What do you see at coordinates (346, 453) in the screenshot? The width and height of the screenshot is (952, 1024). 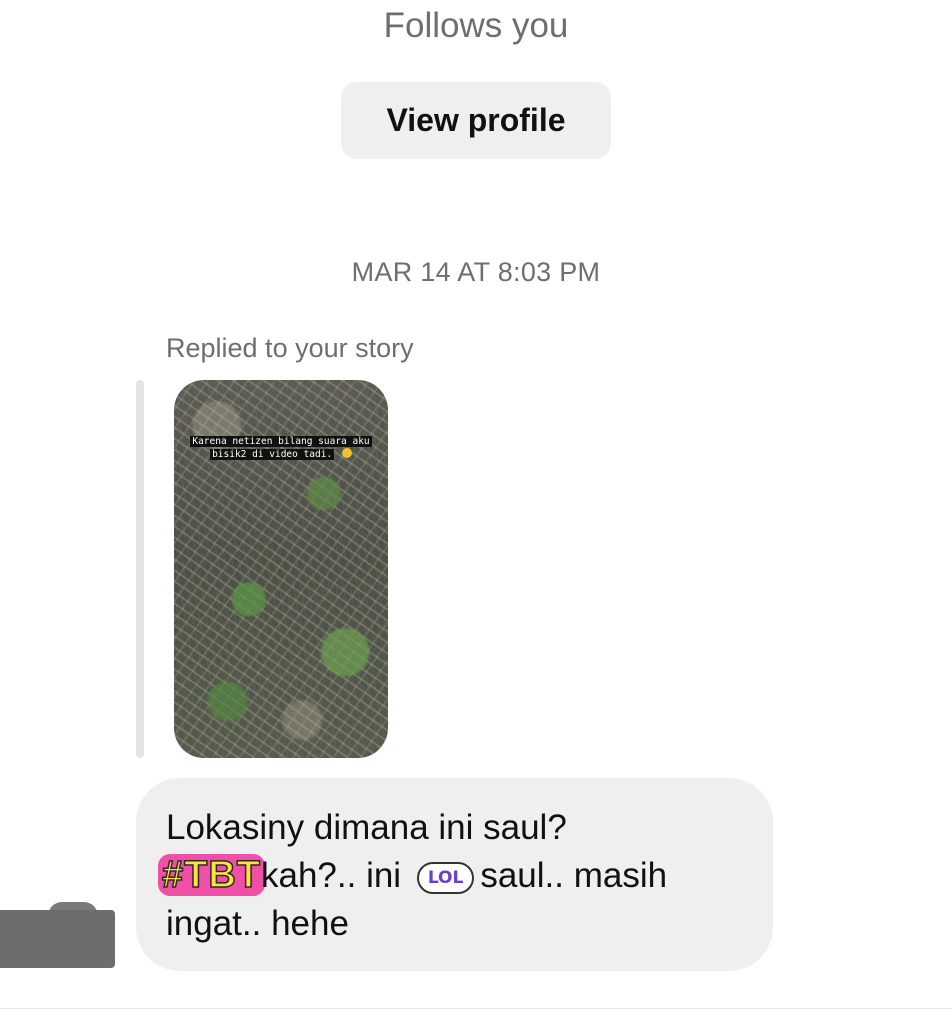 I see `emoji-icon` at bounding box center [346, 453].